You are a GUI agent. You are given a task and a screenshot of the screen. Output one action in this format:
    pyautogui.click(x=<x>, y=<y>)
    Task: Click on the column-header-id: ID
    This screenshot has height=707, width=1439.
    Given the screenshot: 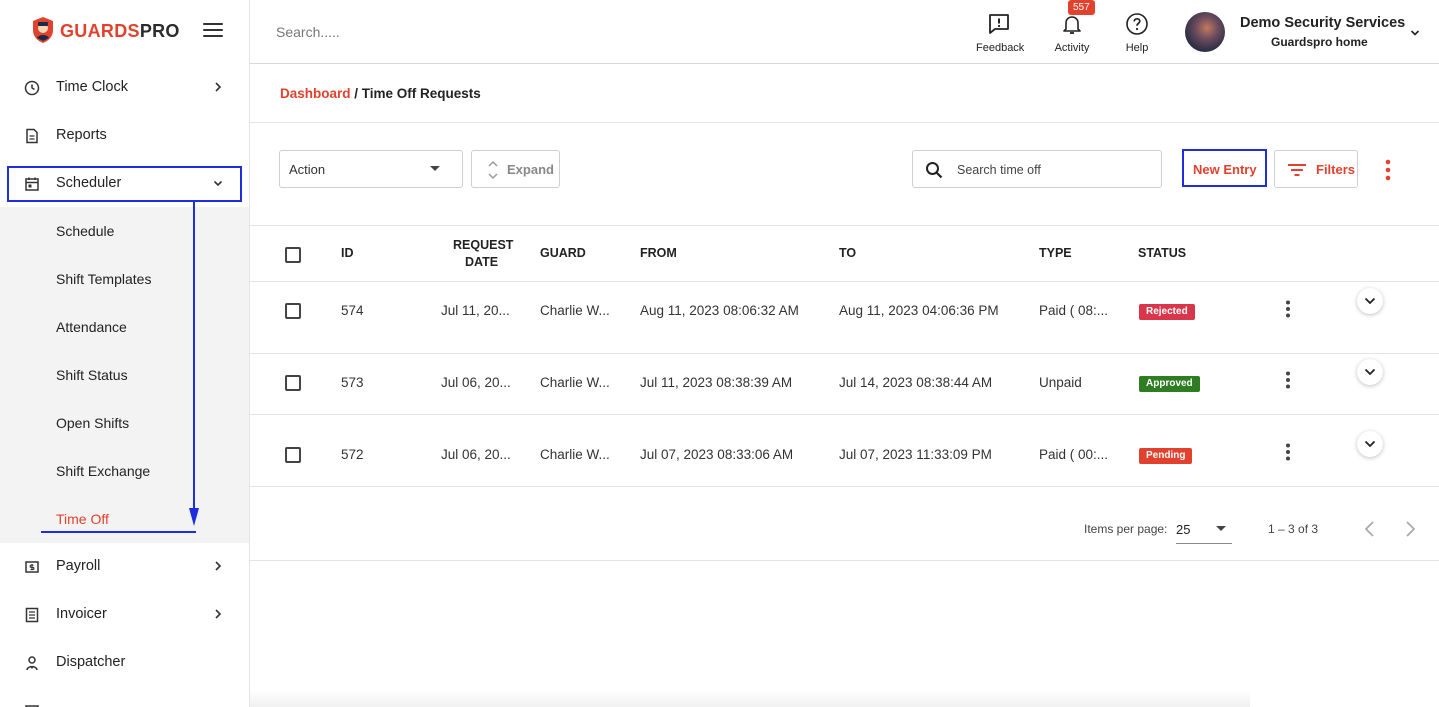 What is the action you would take?
    pyautogui.click(x=347, y=253)
    